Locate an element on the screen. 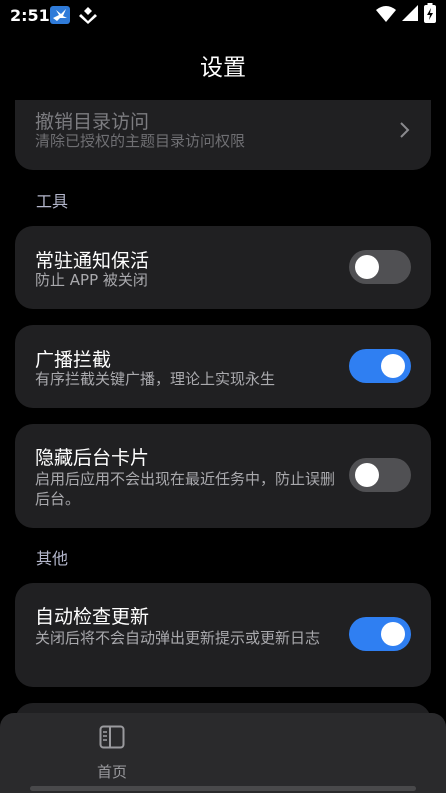 Image resolution: width=446 pixels, height=793 pixels. auto-update-desc: 关闭后将不会自动弹出更新提示或更新日志 is located at coordinates (178, 638).